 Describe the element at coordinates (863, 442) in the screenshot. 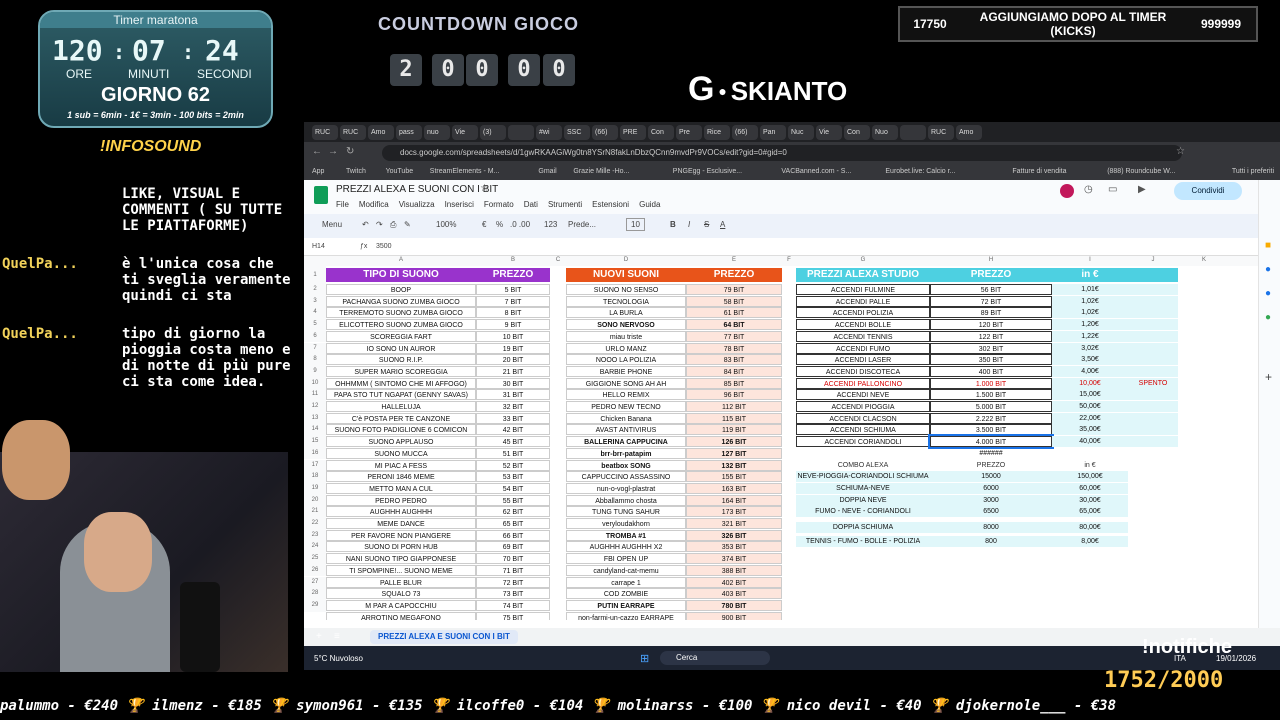

I see `table3-action-cell: ACCENDI CORIANDOLI` at that location.